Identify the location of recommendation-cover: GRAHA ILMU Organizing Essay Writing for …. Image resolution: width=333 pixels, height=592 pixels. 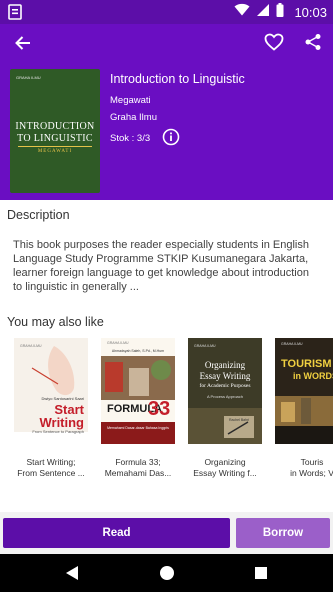
(225, 391).